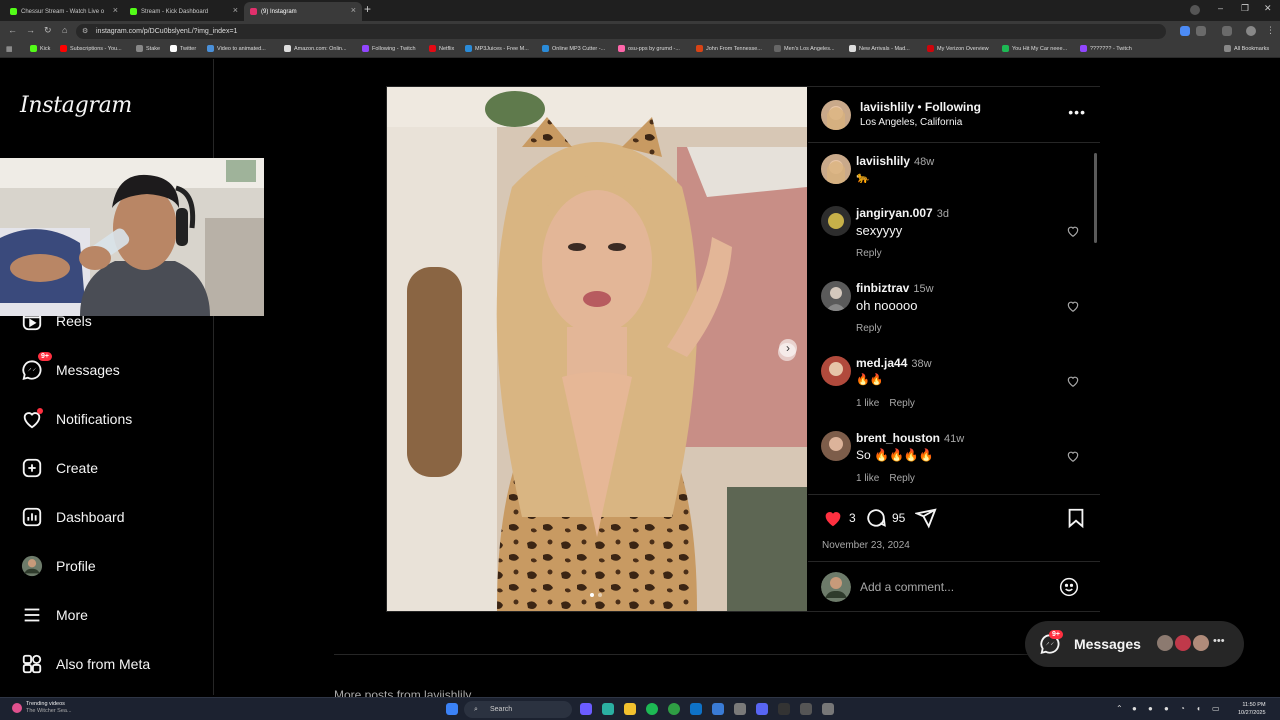 This screenshot has width=1280, height=720. What do you see at coordinates (955, 587) in the screenshot?
I see `comment-input` at bounding box center [955, 587].